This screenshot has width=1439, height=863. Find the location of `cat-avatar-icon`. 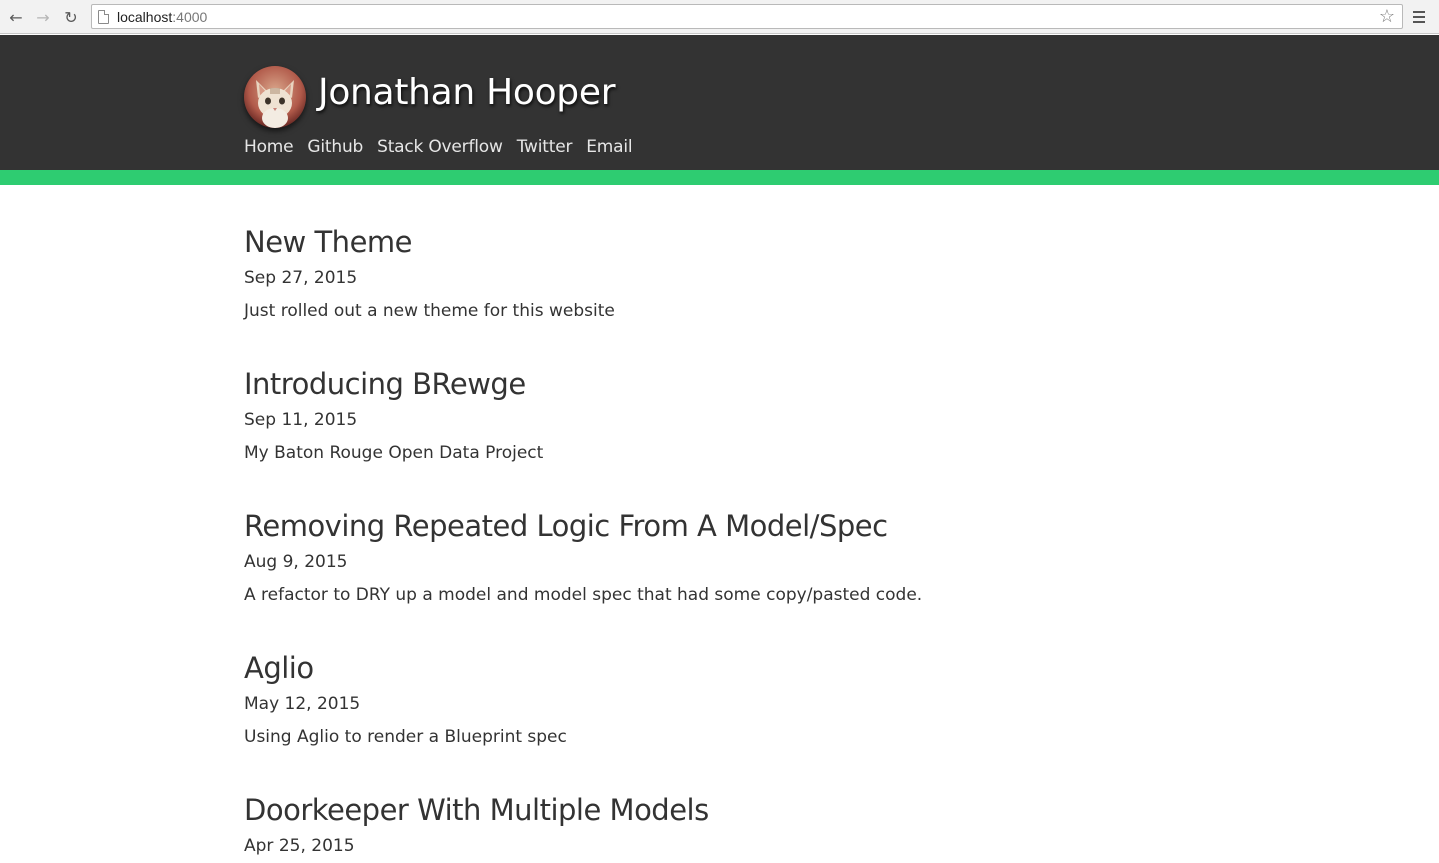

cat-avatar-icon is located at coordinates (275, 97).